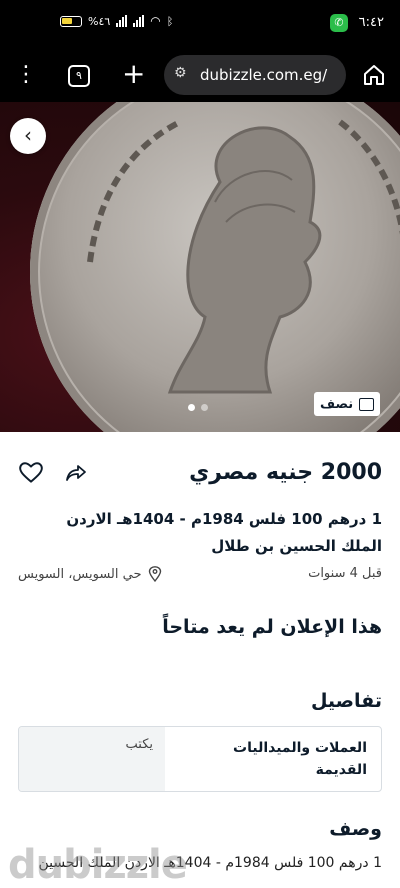  What do you see at coordinates (200, 575) in the screenshot?
I see `location-row: قبل 4 سنوات حي السويس، السويس` at bounding box center [200, 575].